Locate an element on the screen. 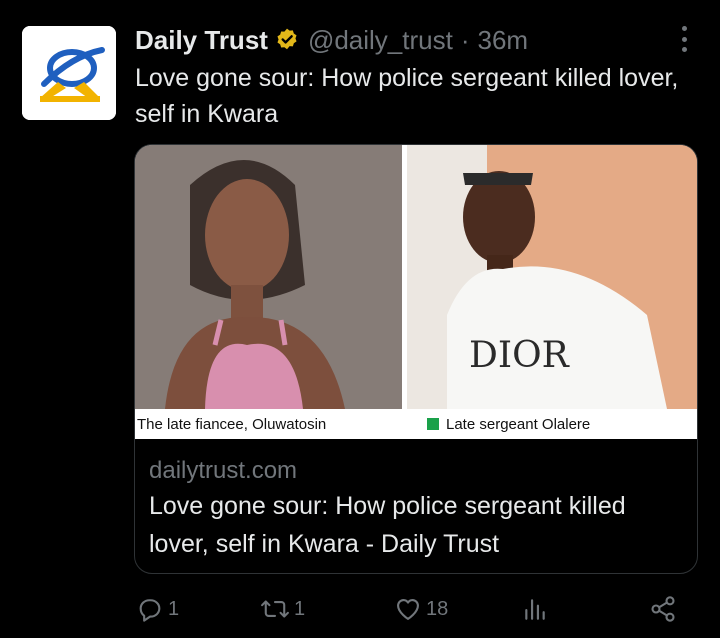 The width and height of the screenshot is (720, 638). like-icon is located at coordinates (408, 609).